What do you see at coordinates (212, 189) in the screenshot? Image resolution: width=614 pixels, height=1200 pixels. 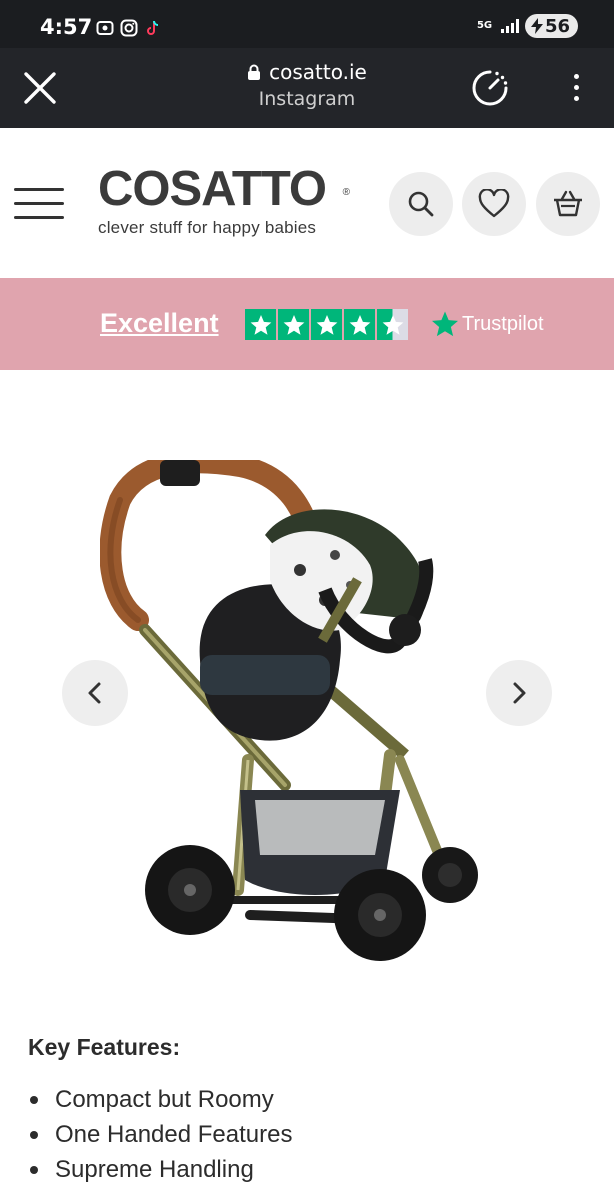 I see `logo-text: COSATTO` at bounding box center [212, 189].